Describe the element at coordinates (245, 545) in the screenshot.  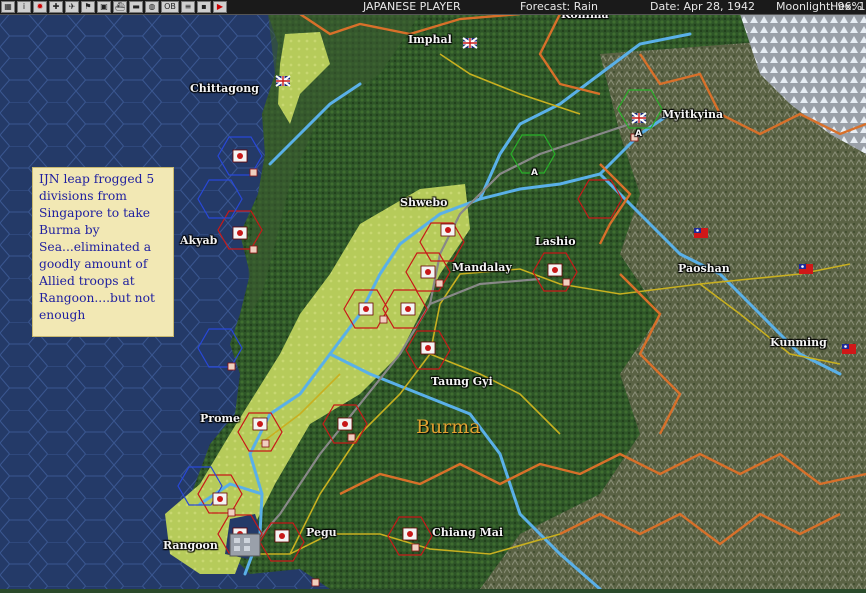
I see `rangoon-city-icon` at that location.